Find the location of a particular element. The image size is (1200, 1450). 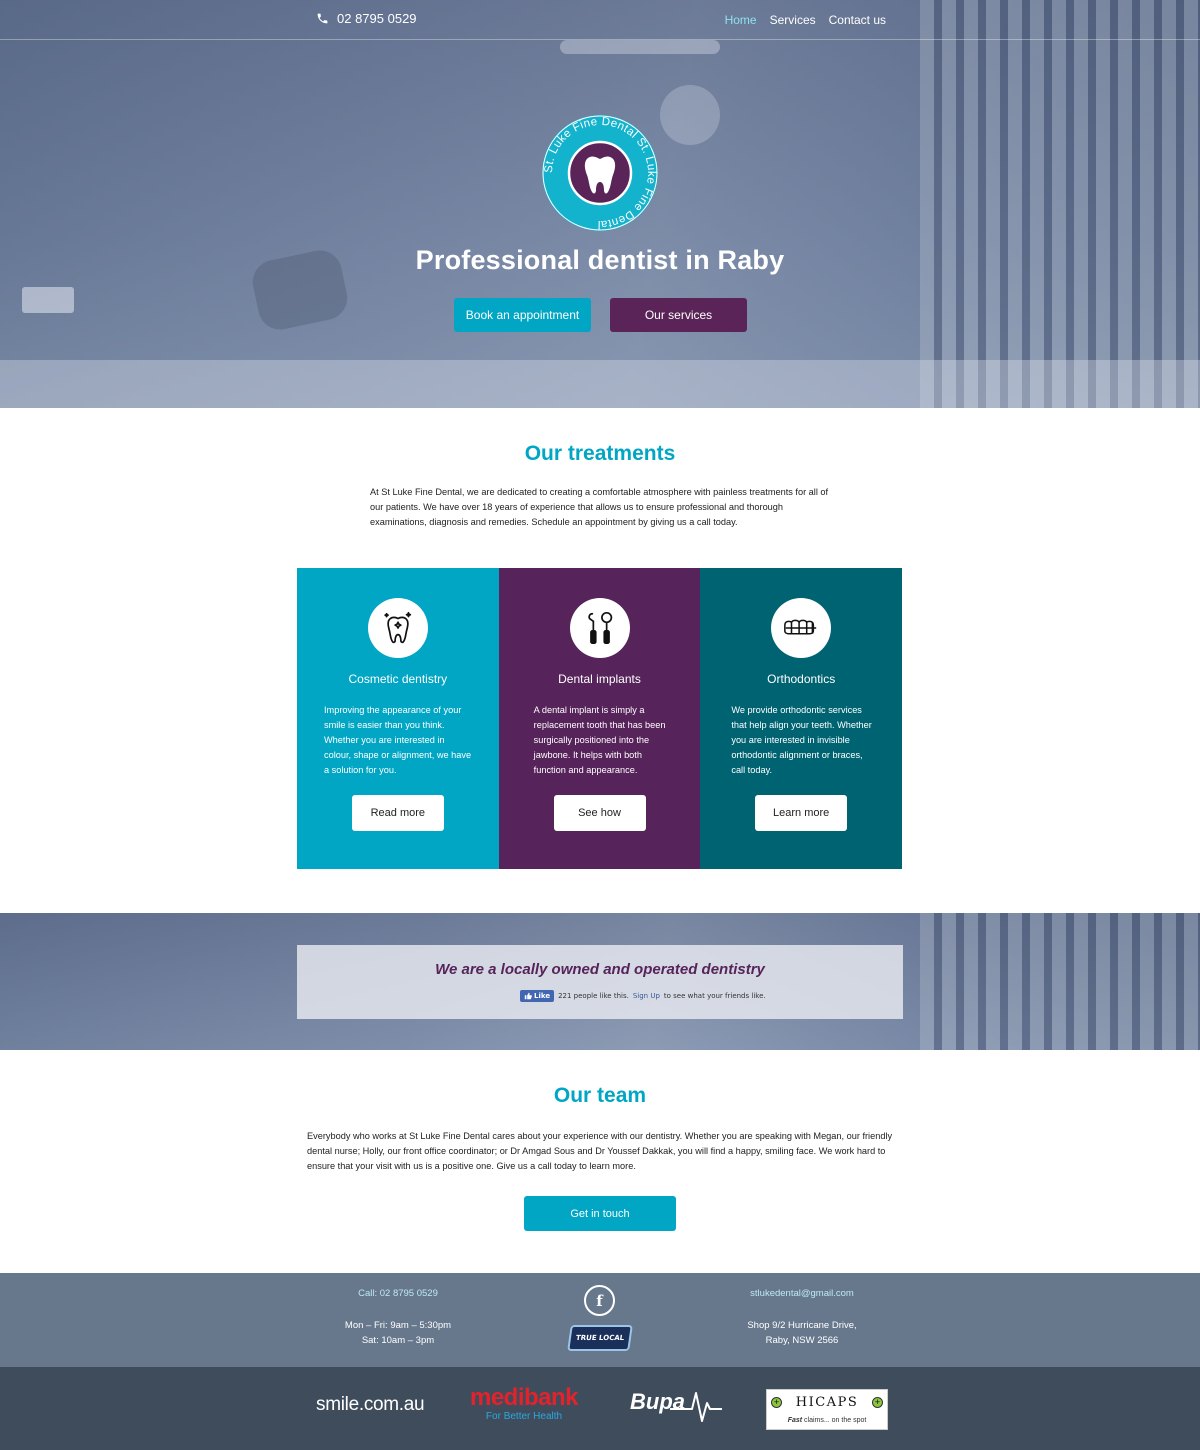

hicaps-tagline: Fast claims... on the spot is located at coordinates (827, 1420).